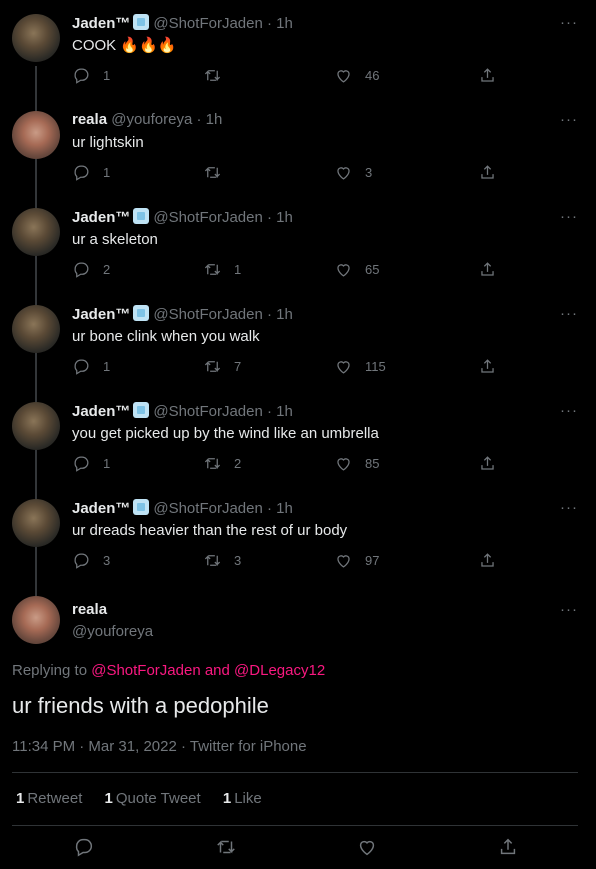 The image size is (596, 869). Describe the element at coordinates (91, 560) in the screenshot. I see `reply-button: 3` at that location.